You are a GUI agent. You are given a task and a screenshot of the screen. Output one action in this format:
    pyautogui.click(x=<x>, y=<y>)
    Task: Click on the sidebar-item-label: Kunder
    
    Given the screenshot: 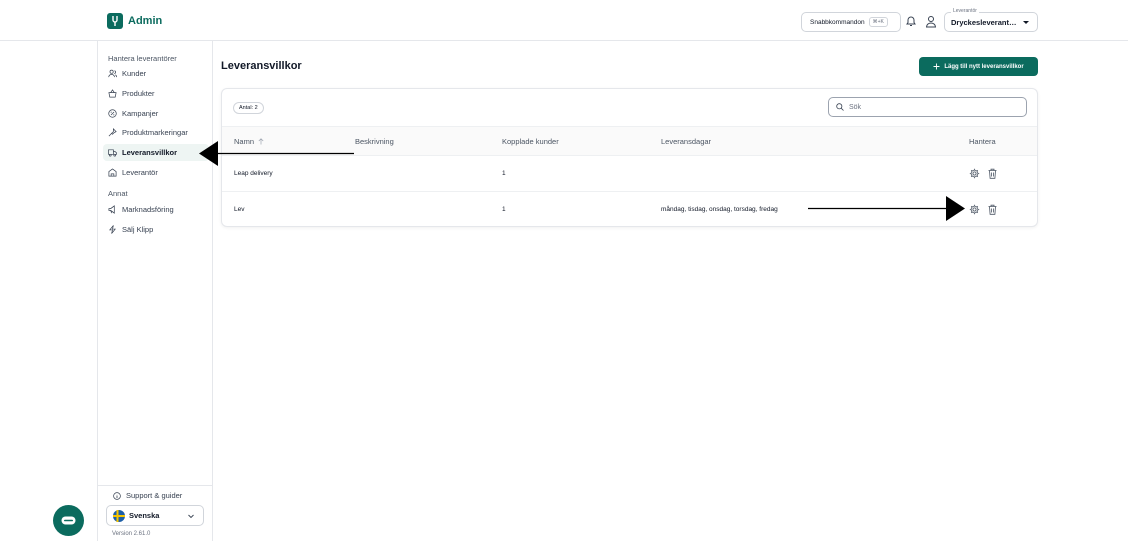 What is the action you would take?
    pyautogui.click(x=134, y=73)
    